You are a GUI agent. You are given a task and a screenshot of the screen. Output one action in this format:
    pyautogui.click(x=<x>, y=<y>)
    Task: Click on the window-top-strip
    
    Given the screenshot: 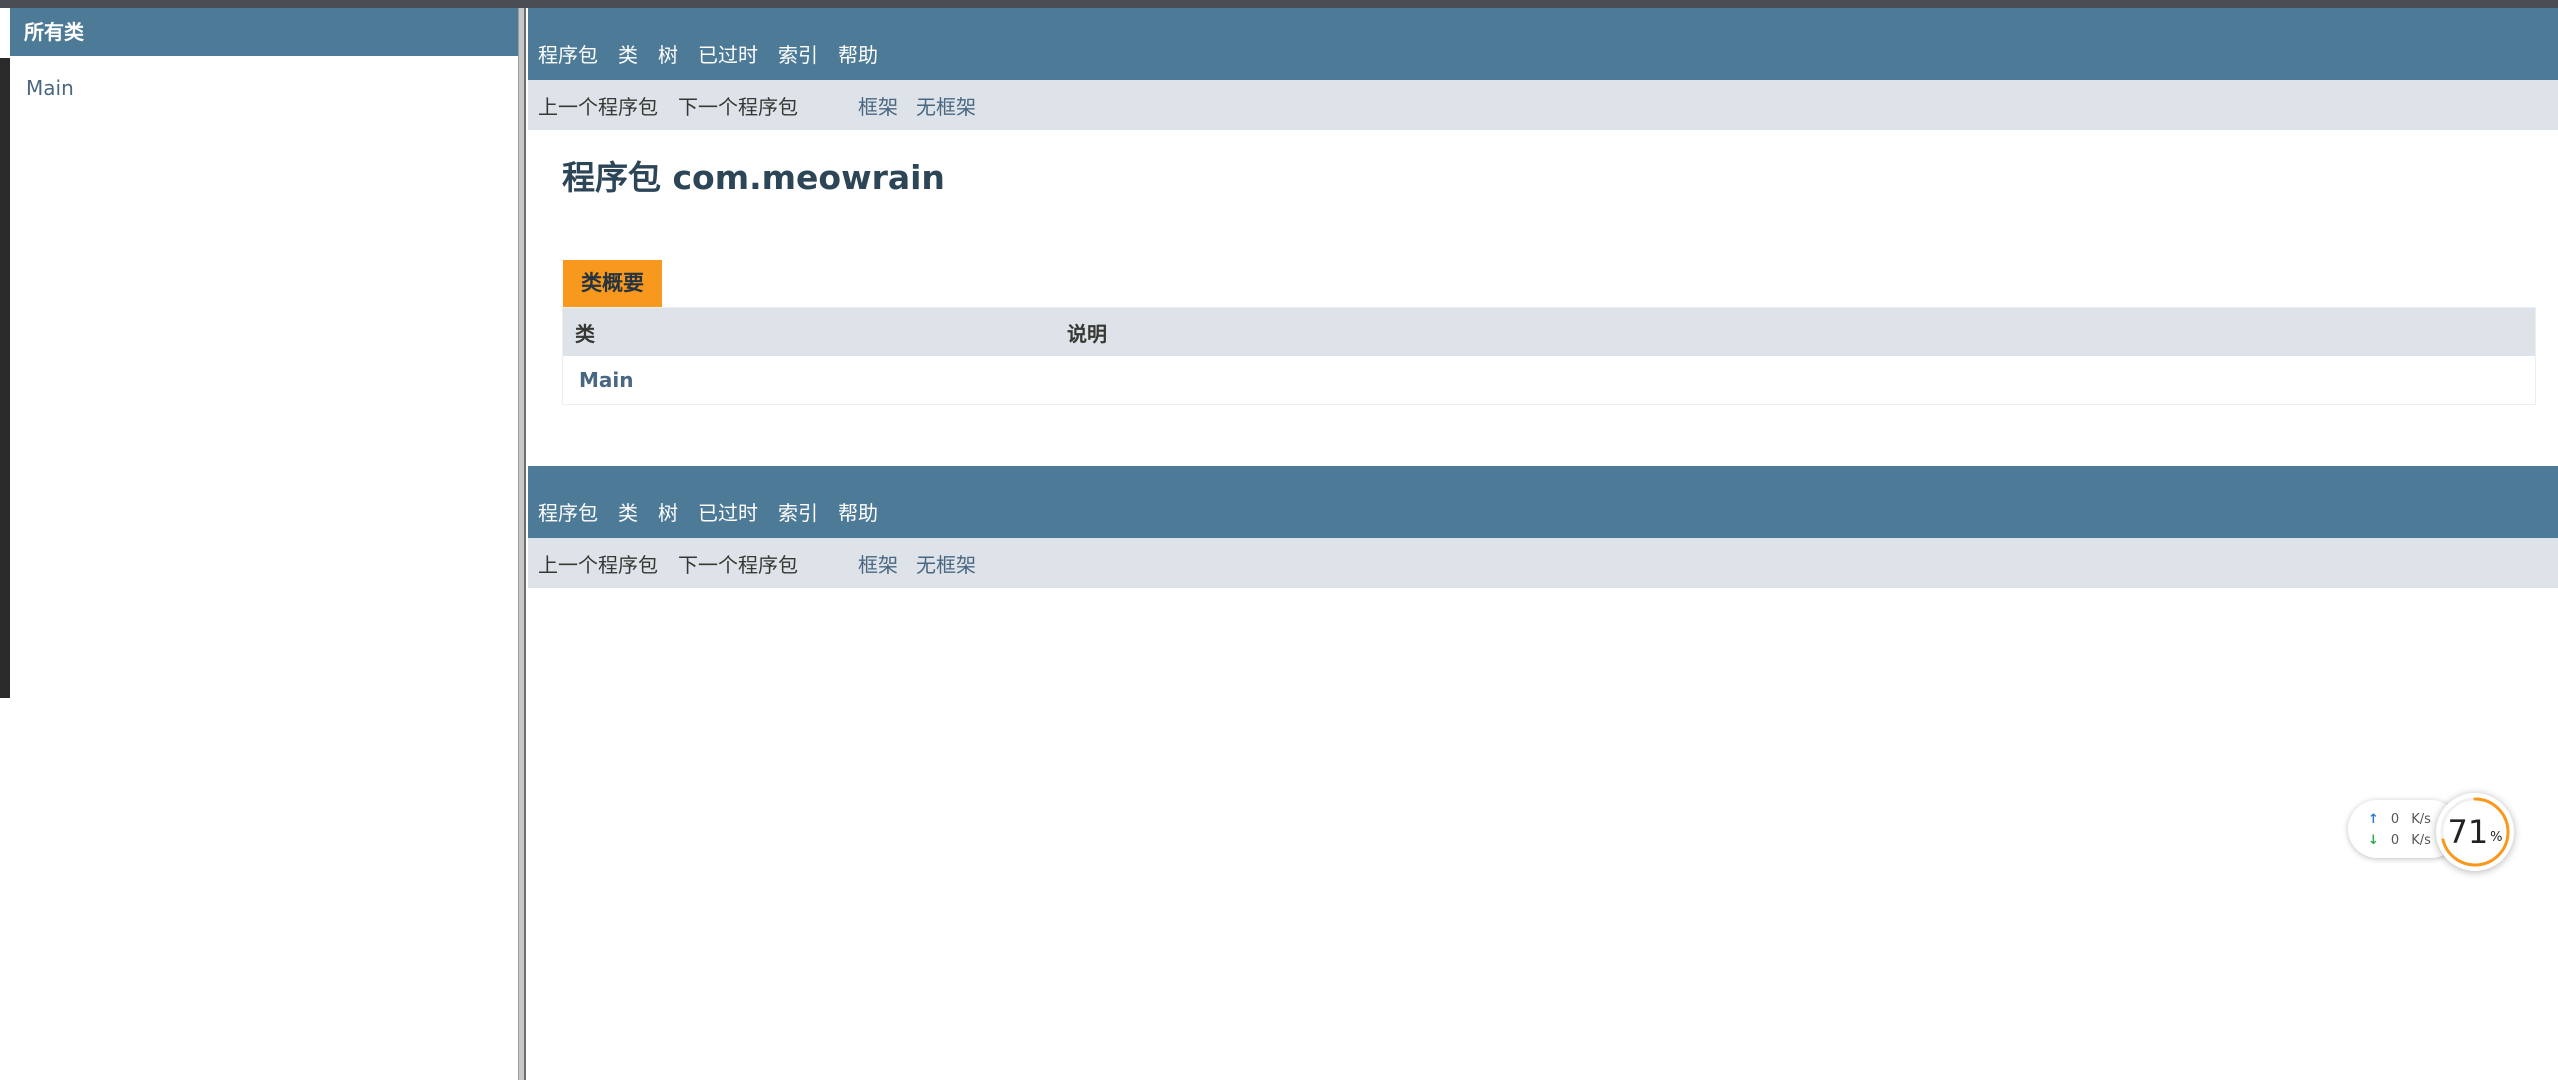 What is the action you would take?
    pyautogui.click(x=1279, y=4)
    